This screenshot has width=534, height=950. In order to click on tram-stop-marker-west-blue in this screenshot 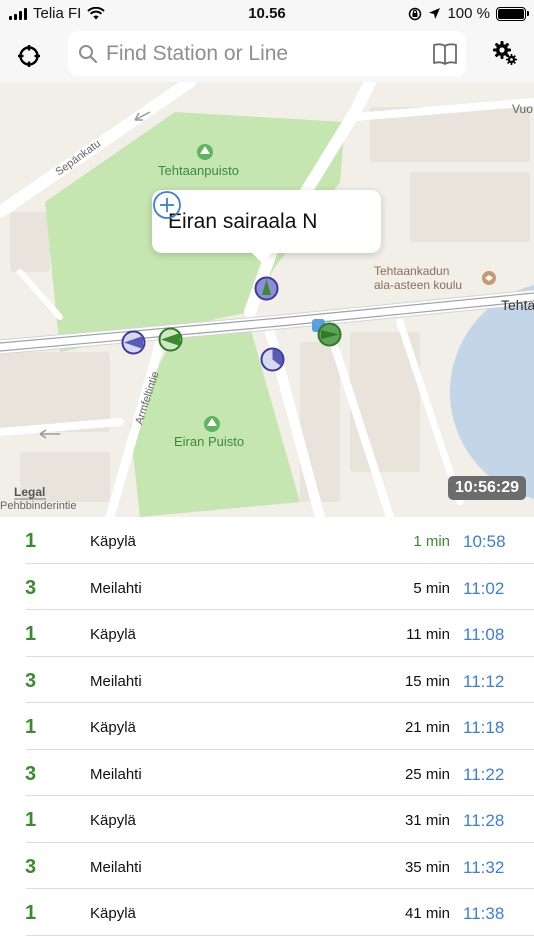, I will do `click(133, 342)`.